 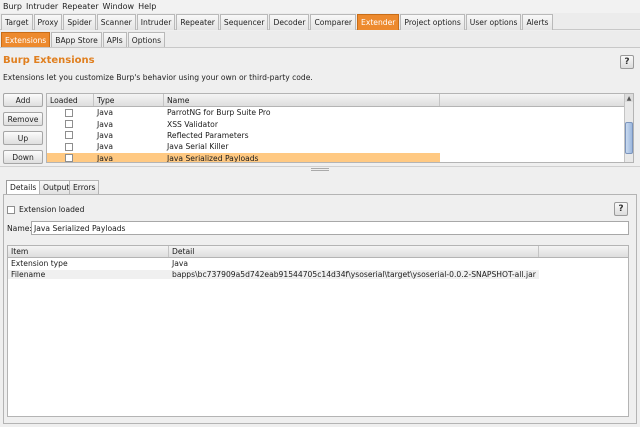 What do you see at coordinates (88, 274) in the screenshot?
I see `item-cell: Filename` at bounding box center [88, 274].